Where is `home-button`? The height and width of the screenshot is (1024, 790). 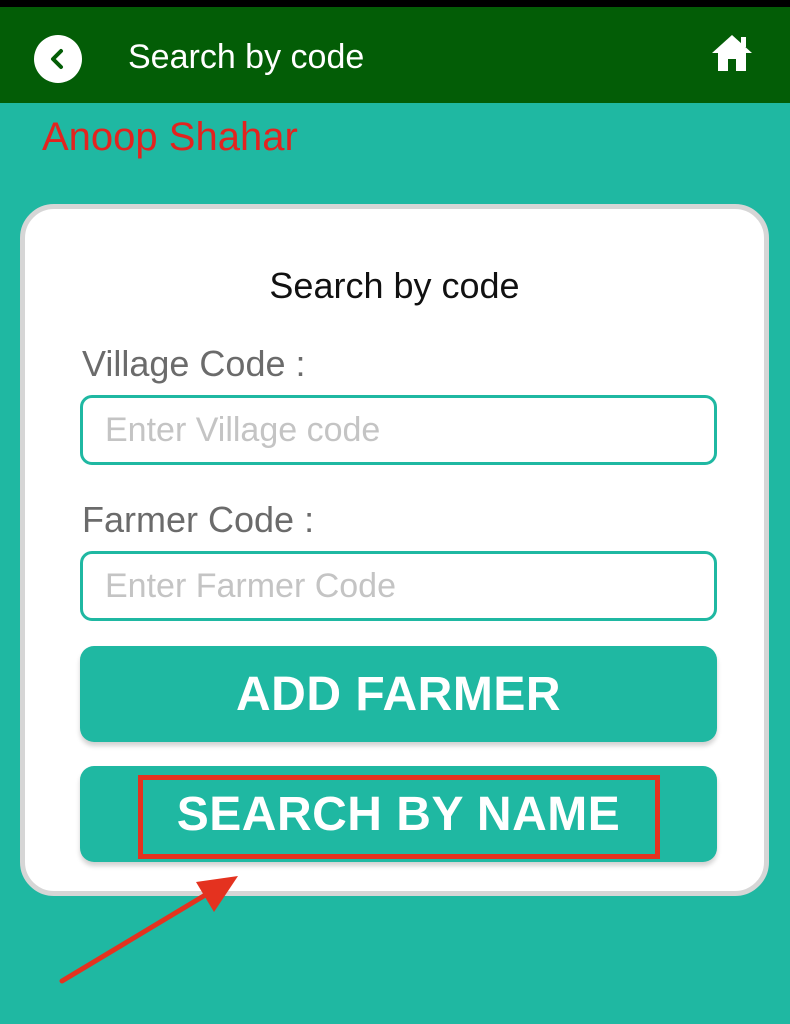
home-button is located at coordinates (732, 53).